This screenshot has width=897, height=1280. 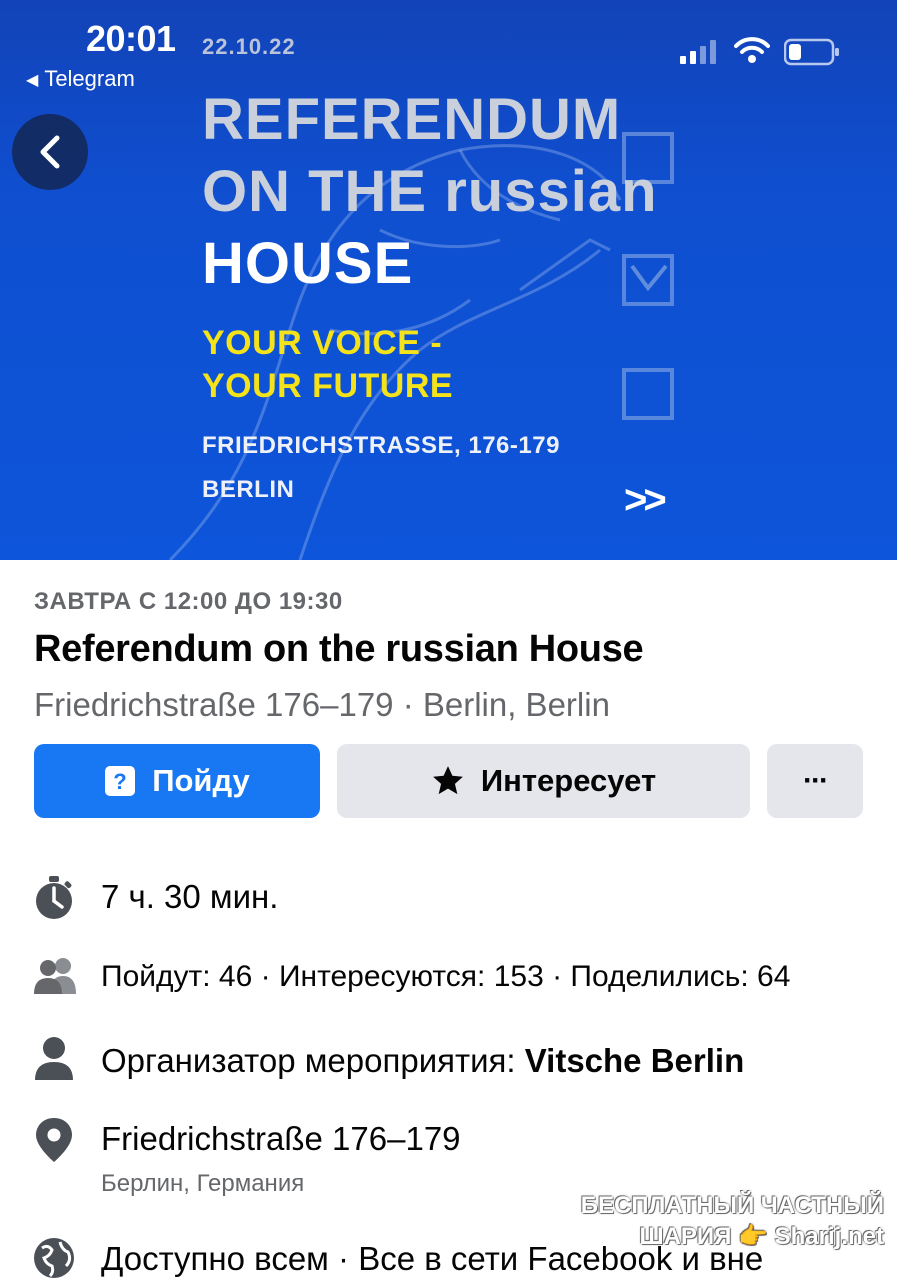 What do you see at coordinates (729, 1221) in the screenshot?
I see `watermark: БЕСПЛАТНЫЙ ЧАСТНЫЙ ШАРИЯ 👉 Sharij.net` at bounding box center [729, 1221].